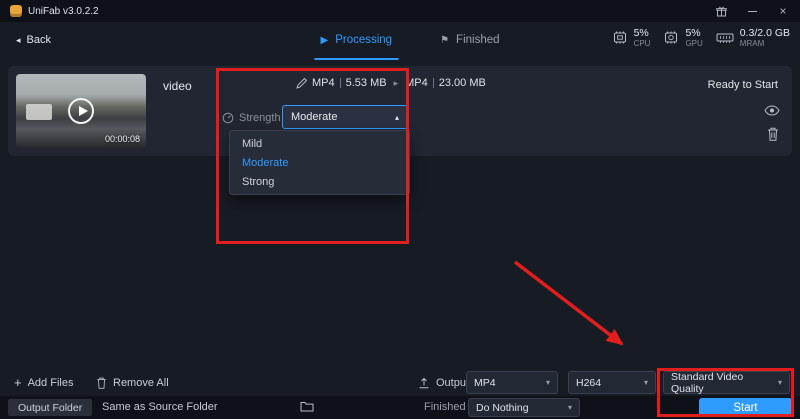 This screenshot has width=800, height=419. What do you see at coordinates (160, 407) in the screenshot?
I see `output-folder-value: Same as Source Folder` at bounding box center [160, 407].